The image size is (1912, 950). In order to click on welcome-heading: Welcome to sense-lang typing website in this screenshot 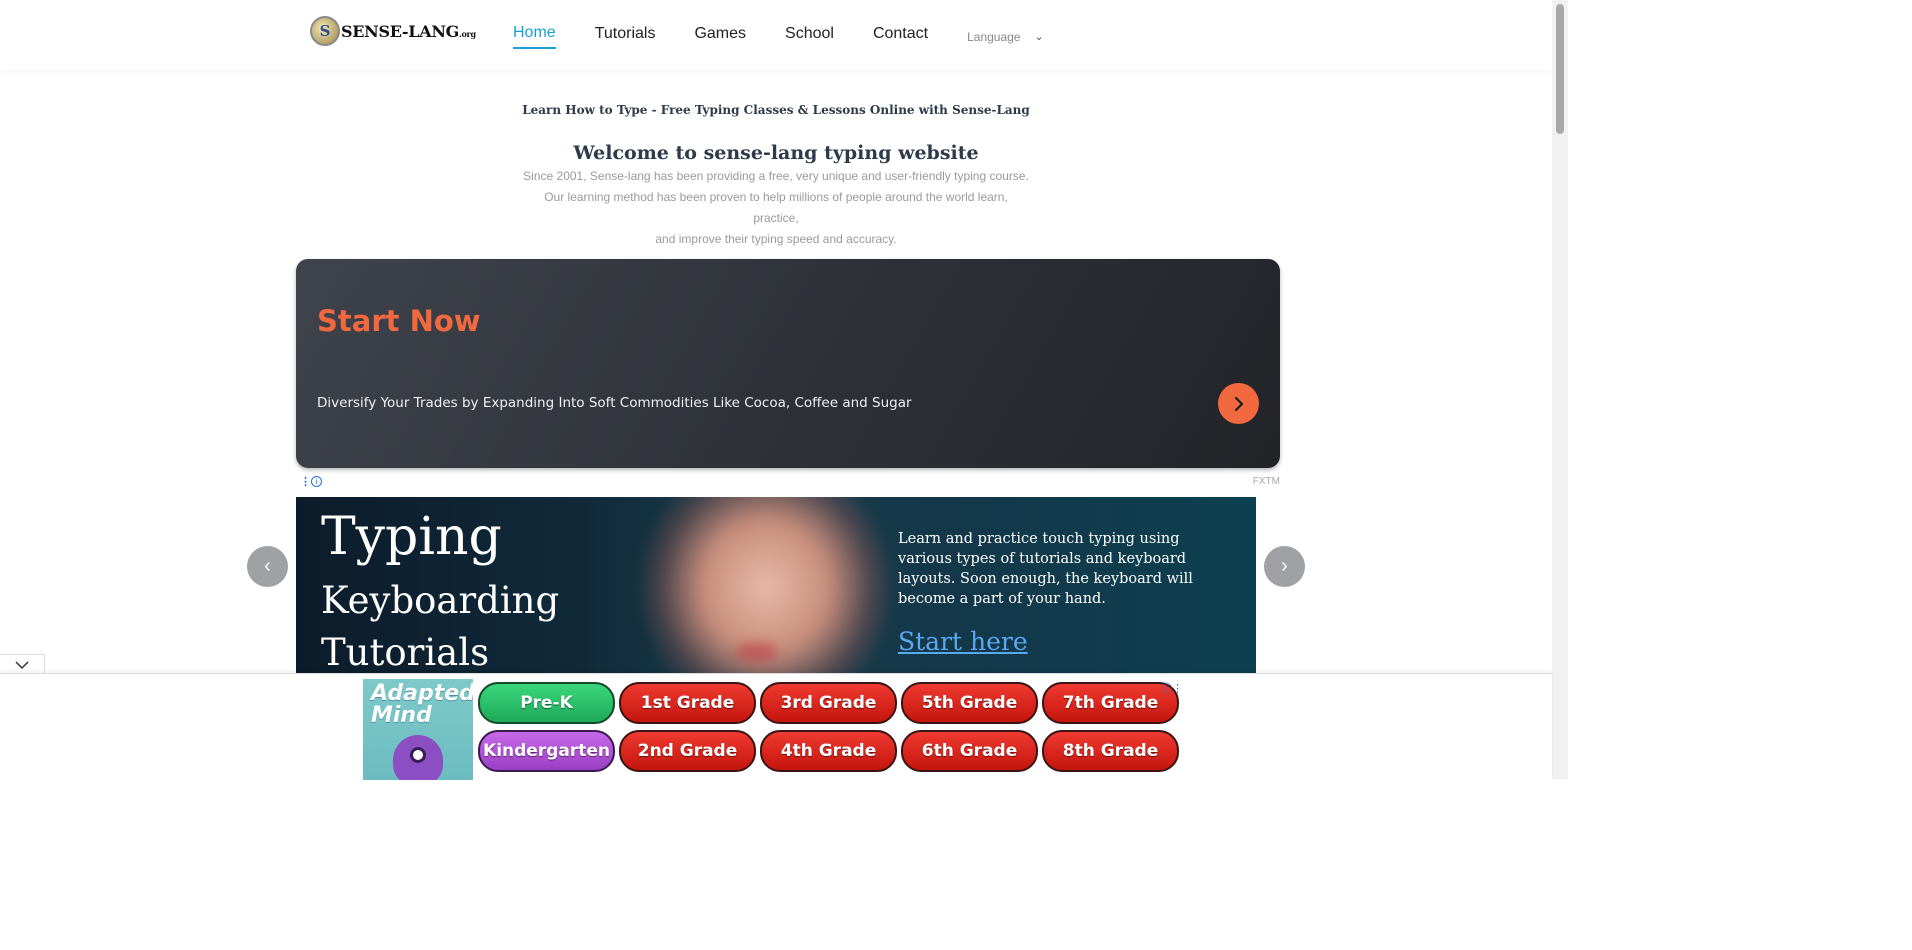, I will do `click(776, 153)`.